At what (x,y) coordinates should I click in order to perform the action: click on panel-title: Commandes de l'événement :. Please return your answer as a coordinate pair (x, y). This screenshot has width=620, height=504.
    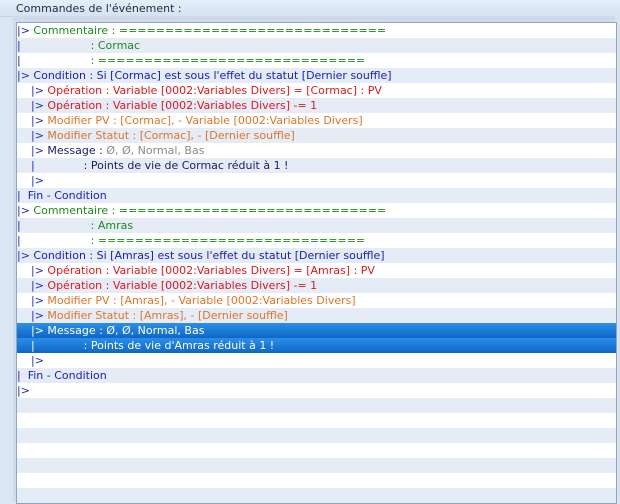
    Looking at the image, I should click on (99, 8).